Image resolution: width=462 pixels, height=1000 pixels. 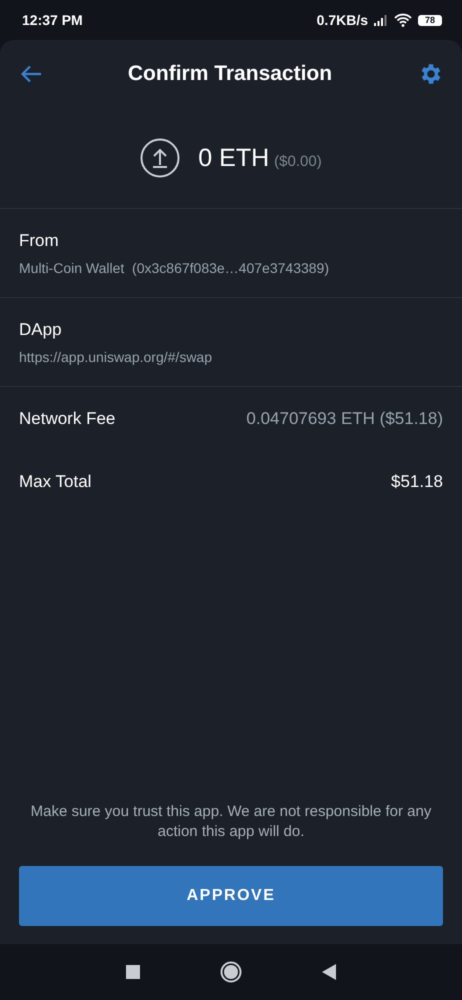 What do you see at coordinates (160, 158) in the screenshot?
I see `upload-icon` at bounding box center [160, 158].